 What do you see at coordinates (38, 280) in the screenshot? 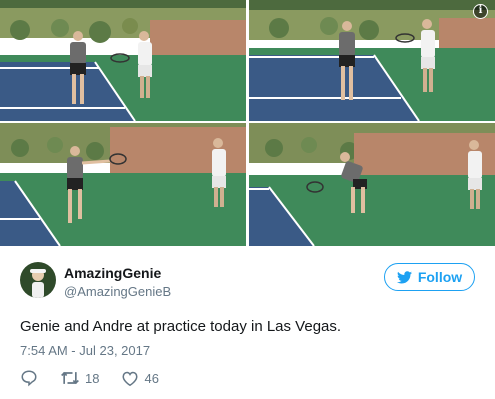
I see `avatar` at bounding box center [38, 280].